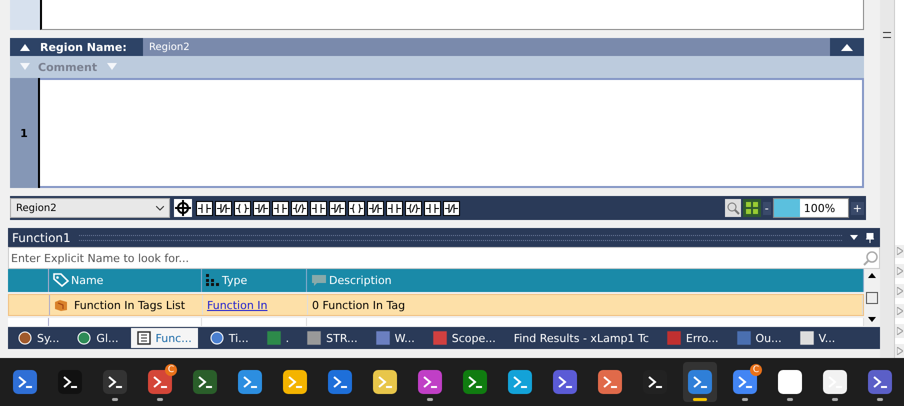  I want to click on table-cell: 0 Function In Tag, so click(359, 305).